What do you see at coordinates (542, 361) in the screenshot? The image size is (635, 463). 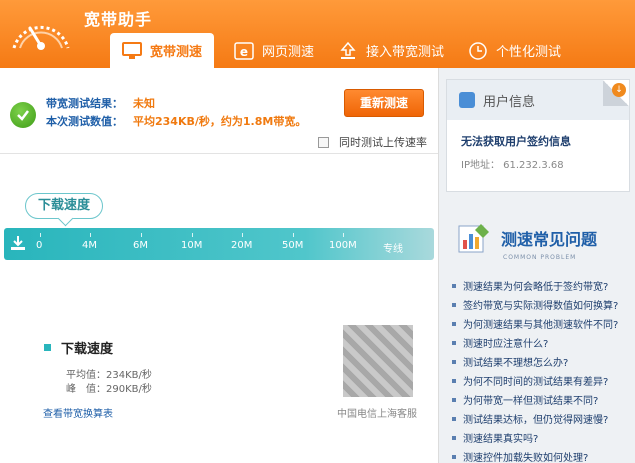 I see `faq-item: 测试结果不理想怎么办?` at bounding box center [542, 361].